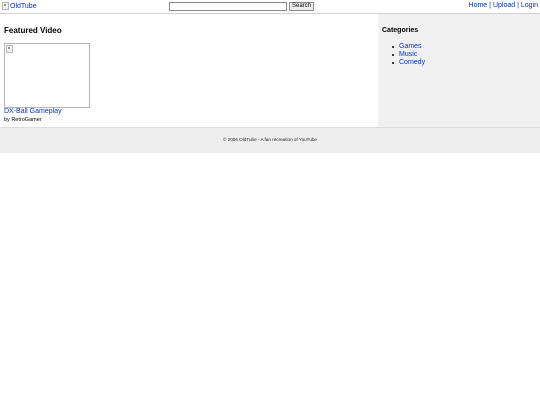 The width and height of the screenshot is (540, 405). Describe the element at coordinates (23, 6) in the screenshot. I see `logo-alt-text: OldTube` at that location.